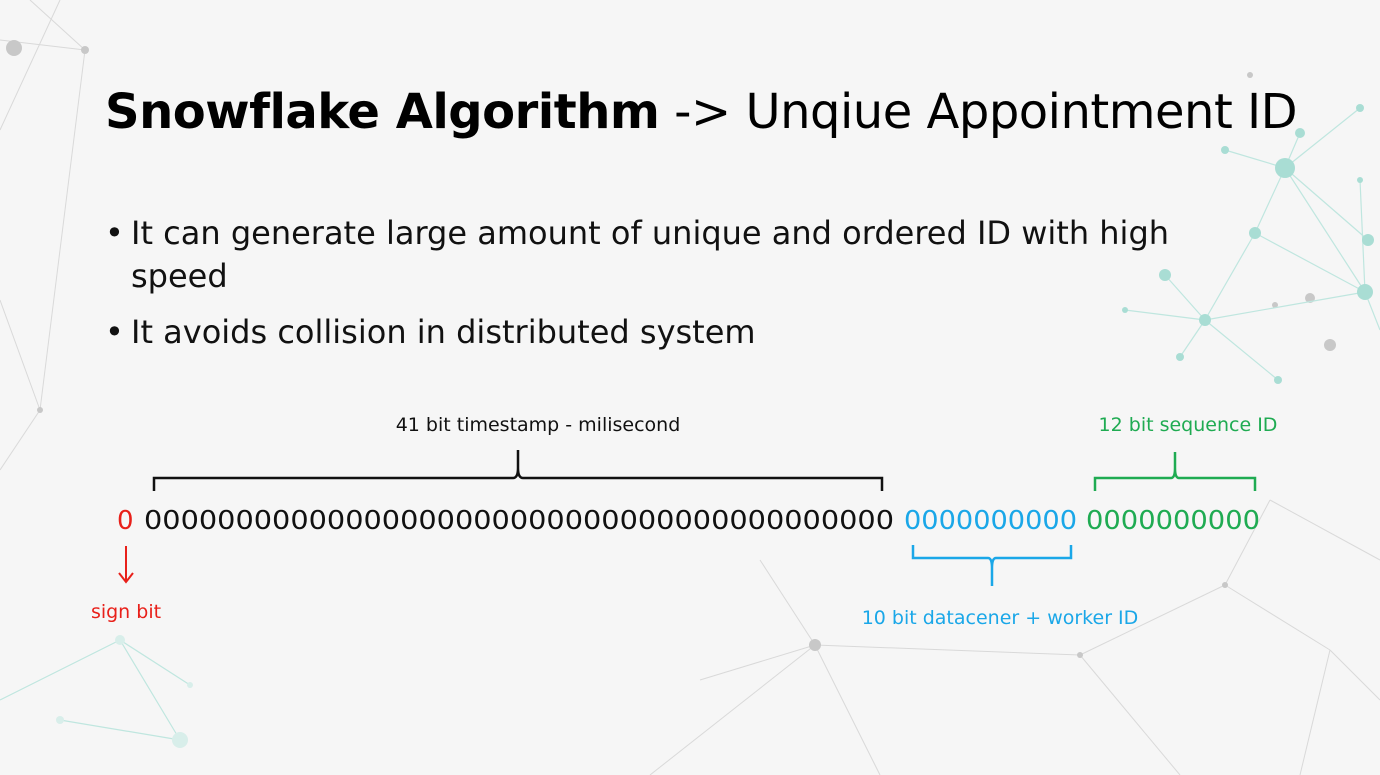  What do you see at coordinates (990, 521) in the screenshot?
I see `worker-bits: 0000000000` at bounding box center [990, 521].